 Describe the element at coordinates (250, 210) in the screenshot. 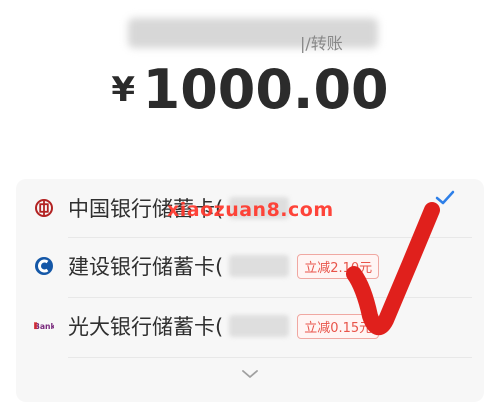

I see `watermark: xiaozuan8.com` at that location.